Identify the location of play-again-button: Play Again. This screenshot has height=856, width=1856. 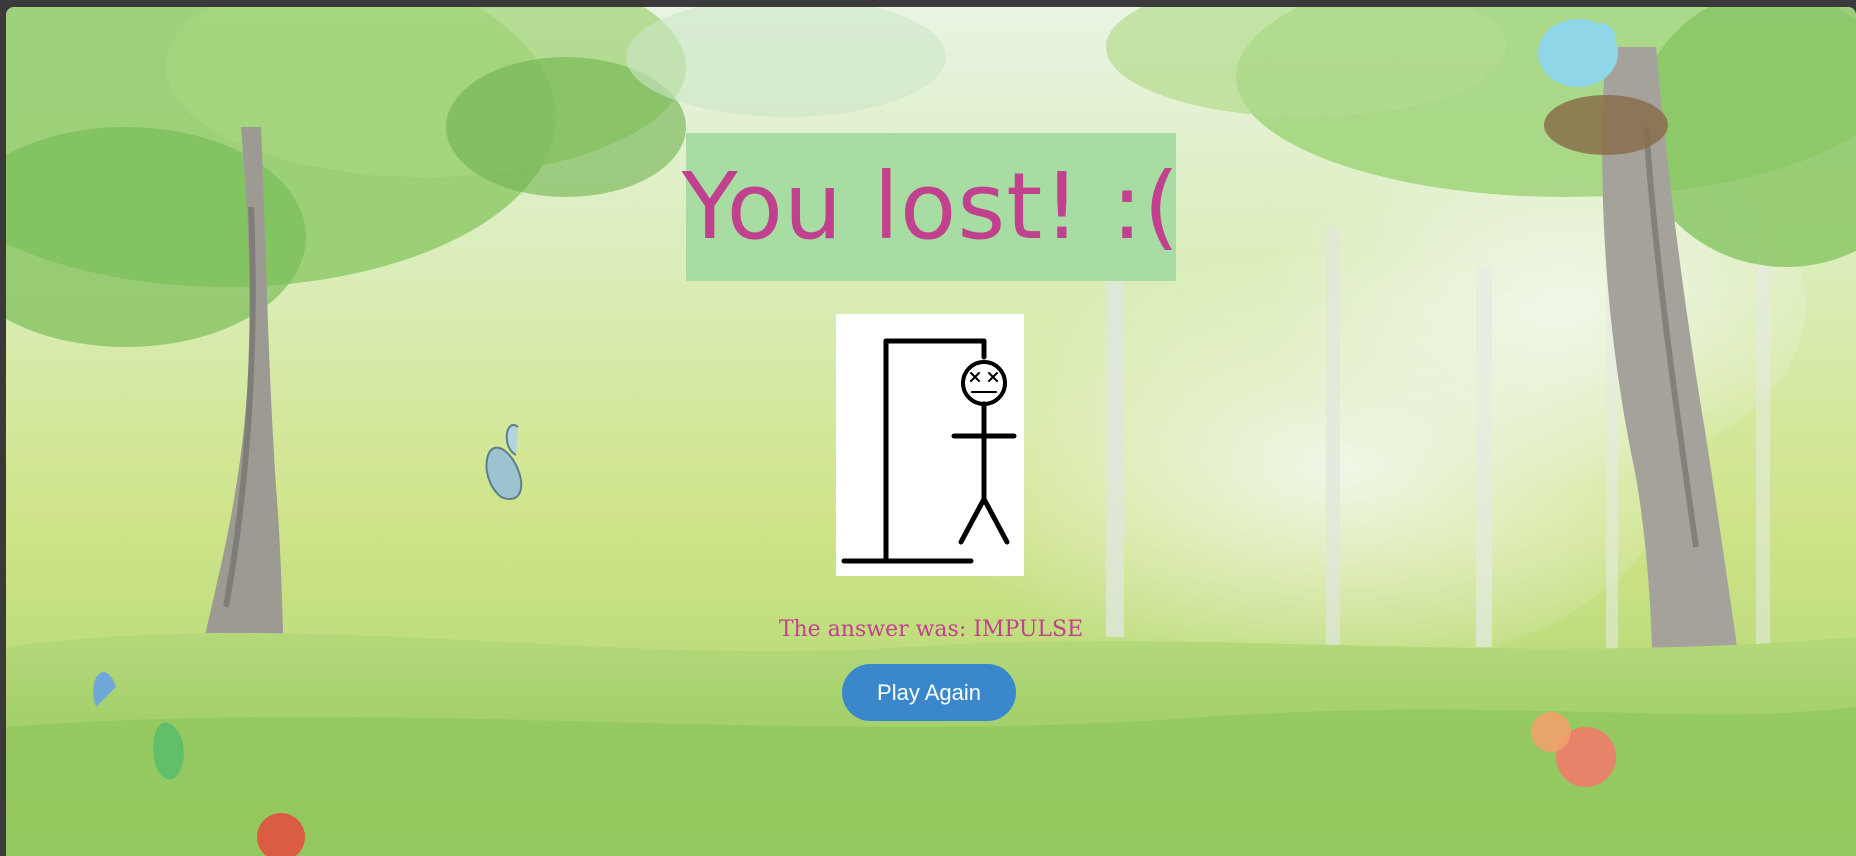
(929, 692).